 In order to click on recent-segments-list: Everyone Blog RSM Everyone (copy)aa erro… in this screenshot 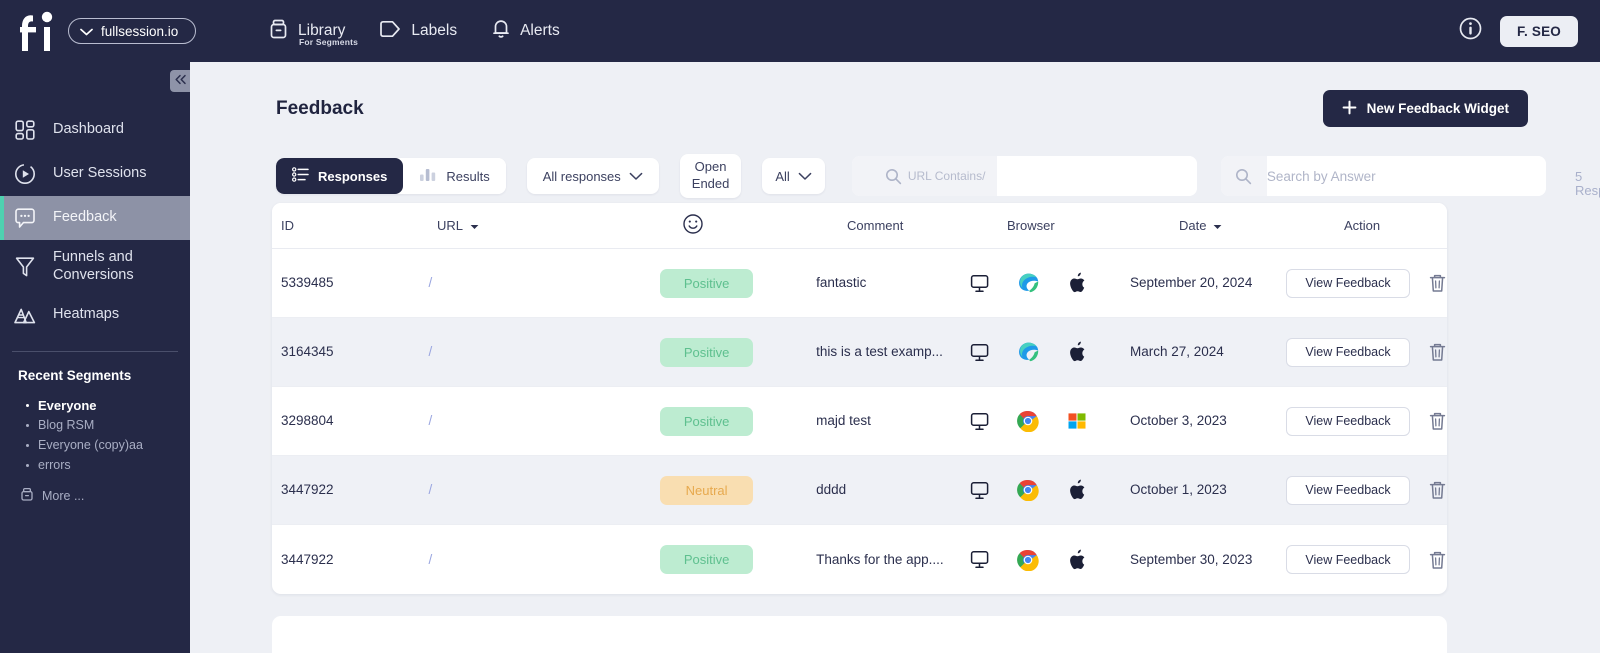, I will do `click(95, 435)`.